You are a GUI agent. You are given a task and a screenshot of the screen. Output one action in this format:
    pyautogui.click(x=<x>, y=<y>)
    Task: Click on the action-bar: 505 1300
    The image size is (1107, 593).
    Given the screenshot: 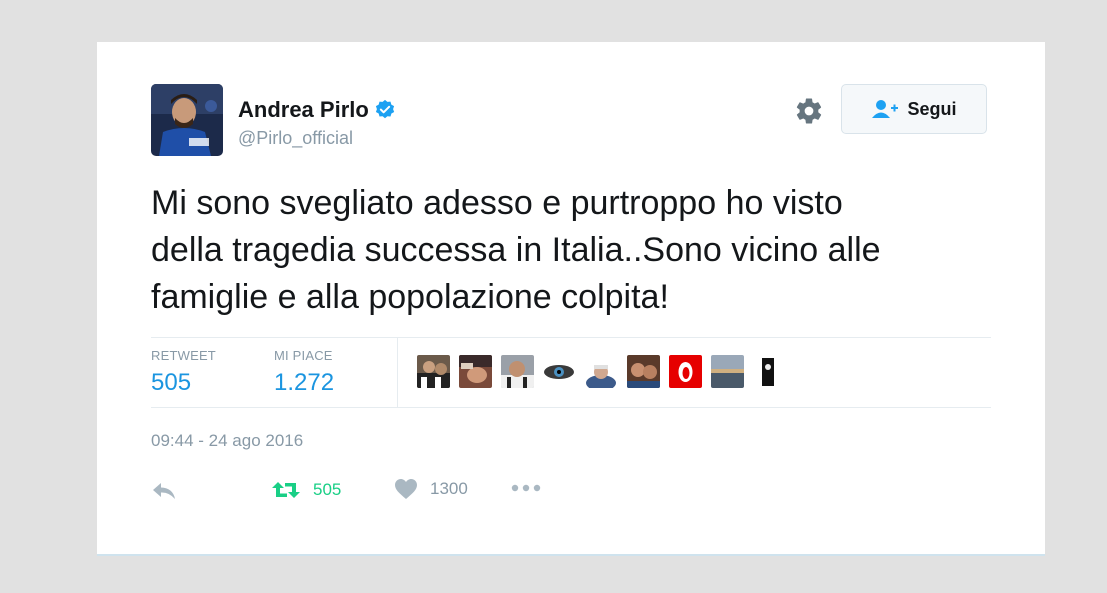 What is the action you would take?
    pyautogui.click(x=381, y=493)
    